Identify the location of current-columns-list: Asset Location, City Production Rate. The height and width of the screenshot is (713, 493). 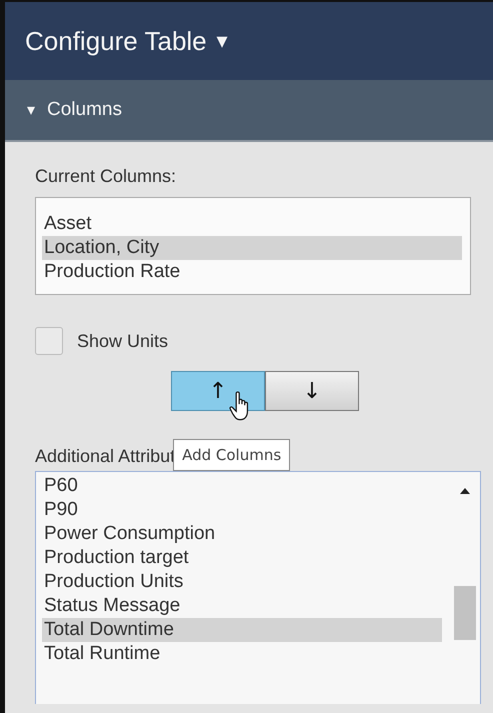
(253, 246).